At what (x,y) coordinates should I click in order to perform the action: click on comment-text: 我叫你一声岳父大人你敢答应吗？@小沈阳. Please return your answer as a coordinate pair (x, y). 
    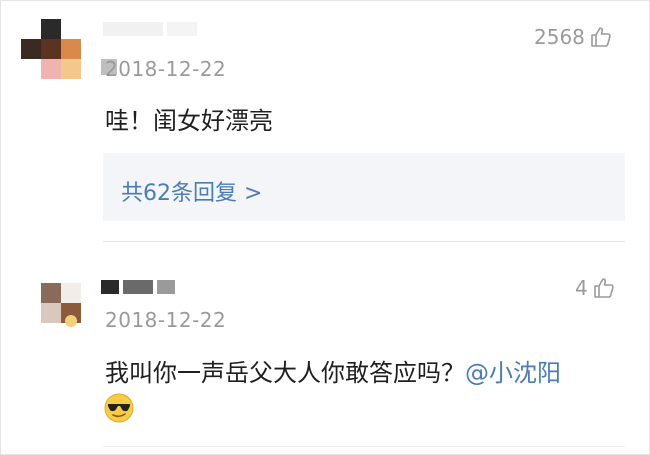
    Looking at the image, I should click on (333, 370).